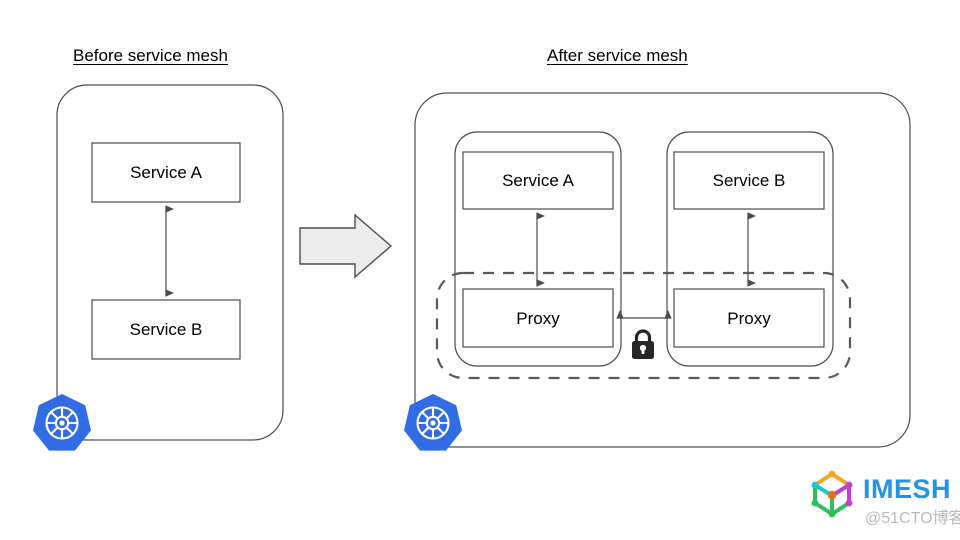 This screenshot has width=960, height=540. What do you see at coordinates (538, 180) in the screenshot?
I see `after-service-a-label: Service A` at bounding box center [538, 180].